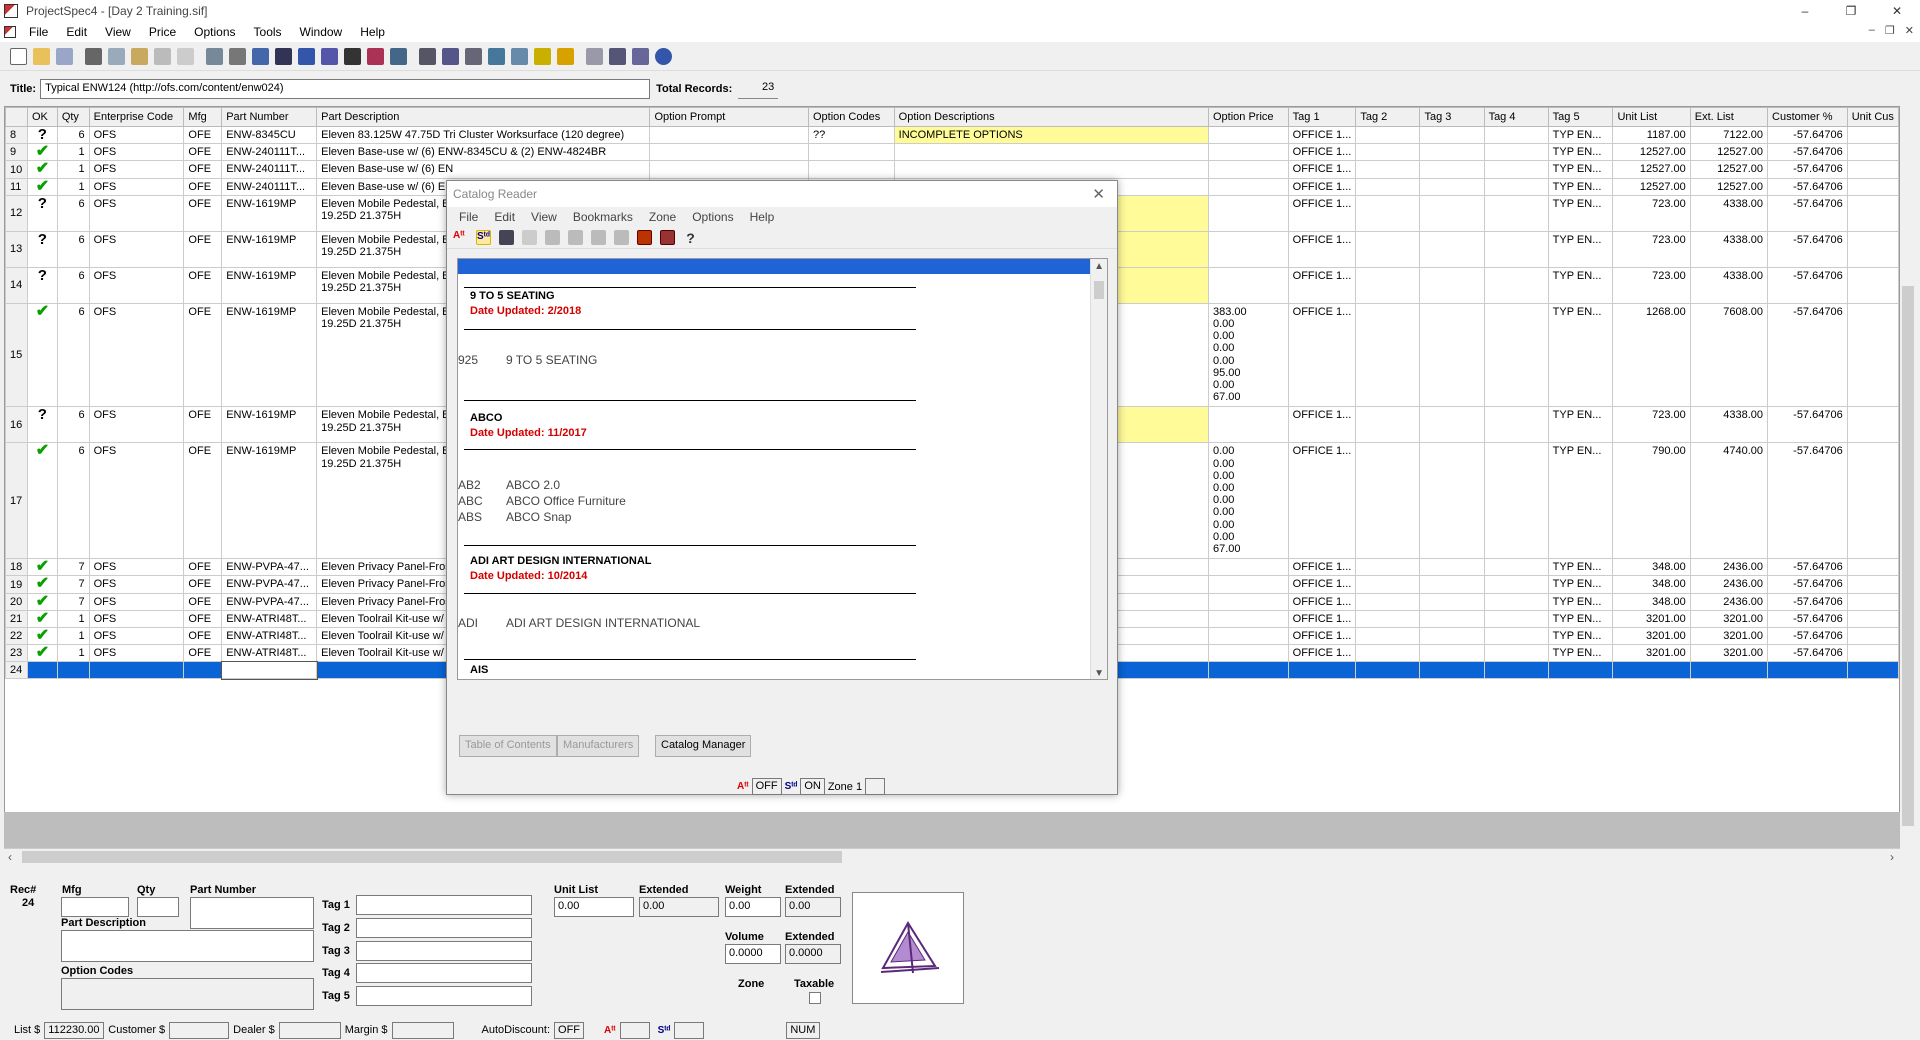 Image resolution: width=1920 pixels, height=1040 pixels. What do you see at coordinates (703, 746) in the screenshot?
I see `catalog-manager-button: Catalog Manager` at bounding box center [703, 746].